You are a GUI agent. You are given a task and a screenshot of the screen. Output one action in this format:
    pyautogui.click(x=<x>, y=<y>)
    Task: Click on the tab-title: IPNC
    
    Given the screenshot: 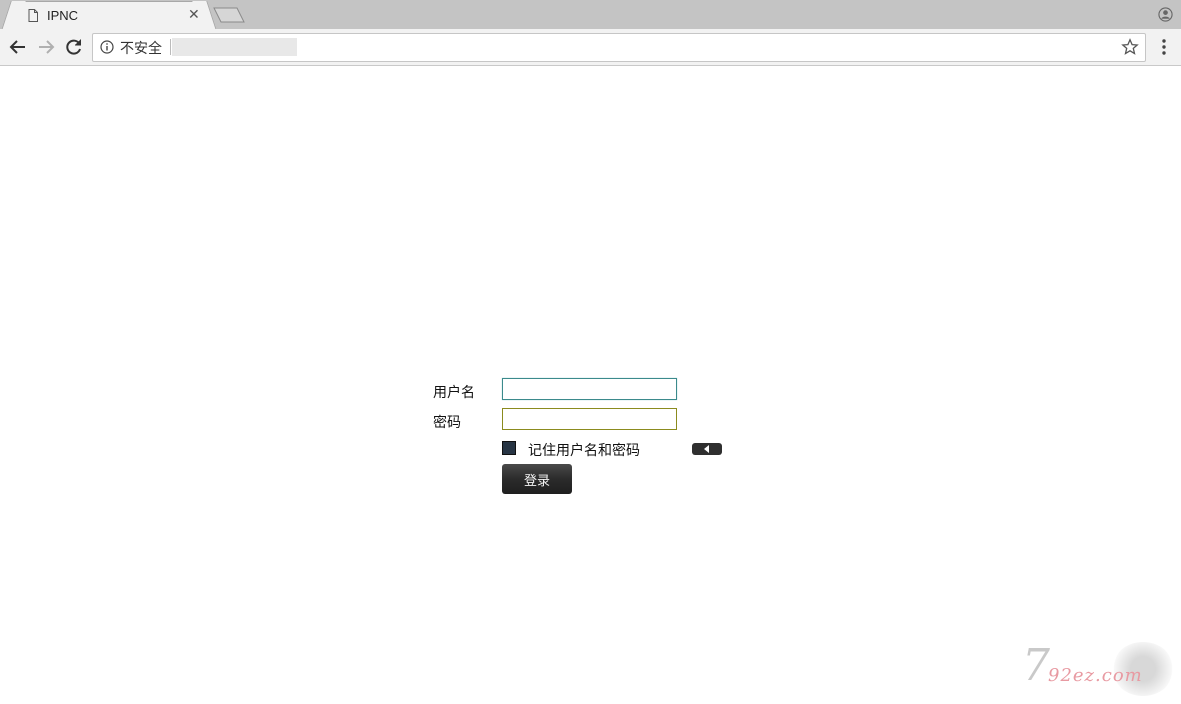 What is the action you would take?
    pyautogui.click(x=63, y=15)
    